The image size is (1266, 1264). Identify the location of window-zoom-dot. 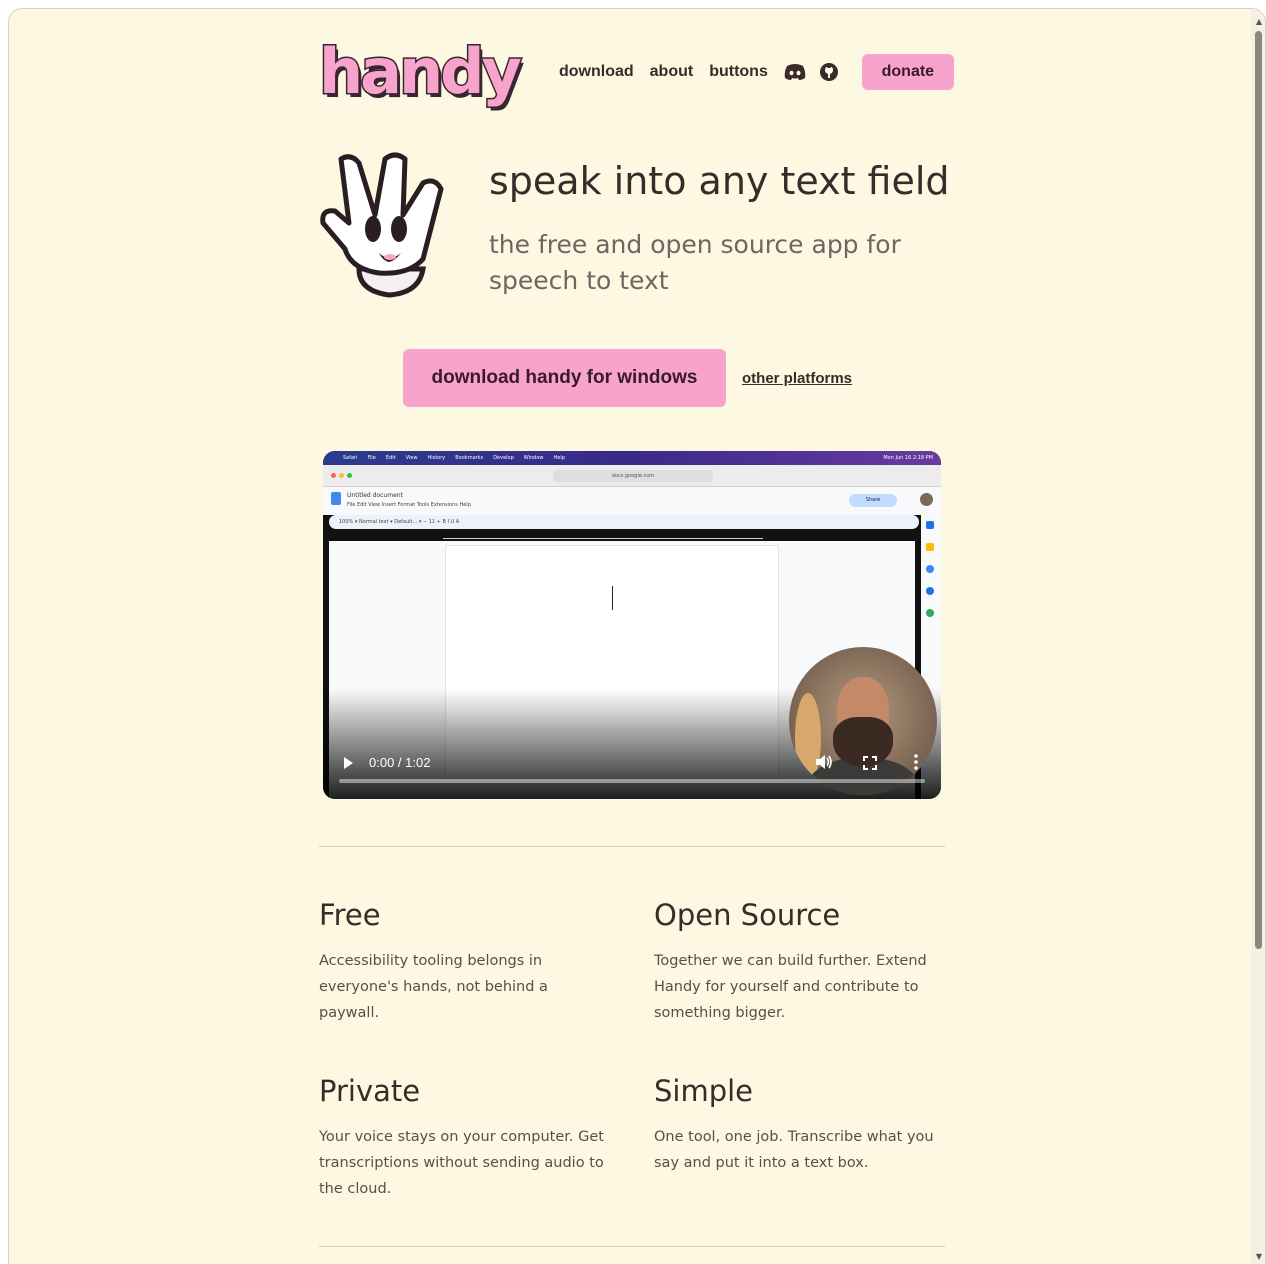
(349, 475).